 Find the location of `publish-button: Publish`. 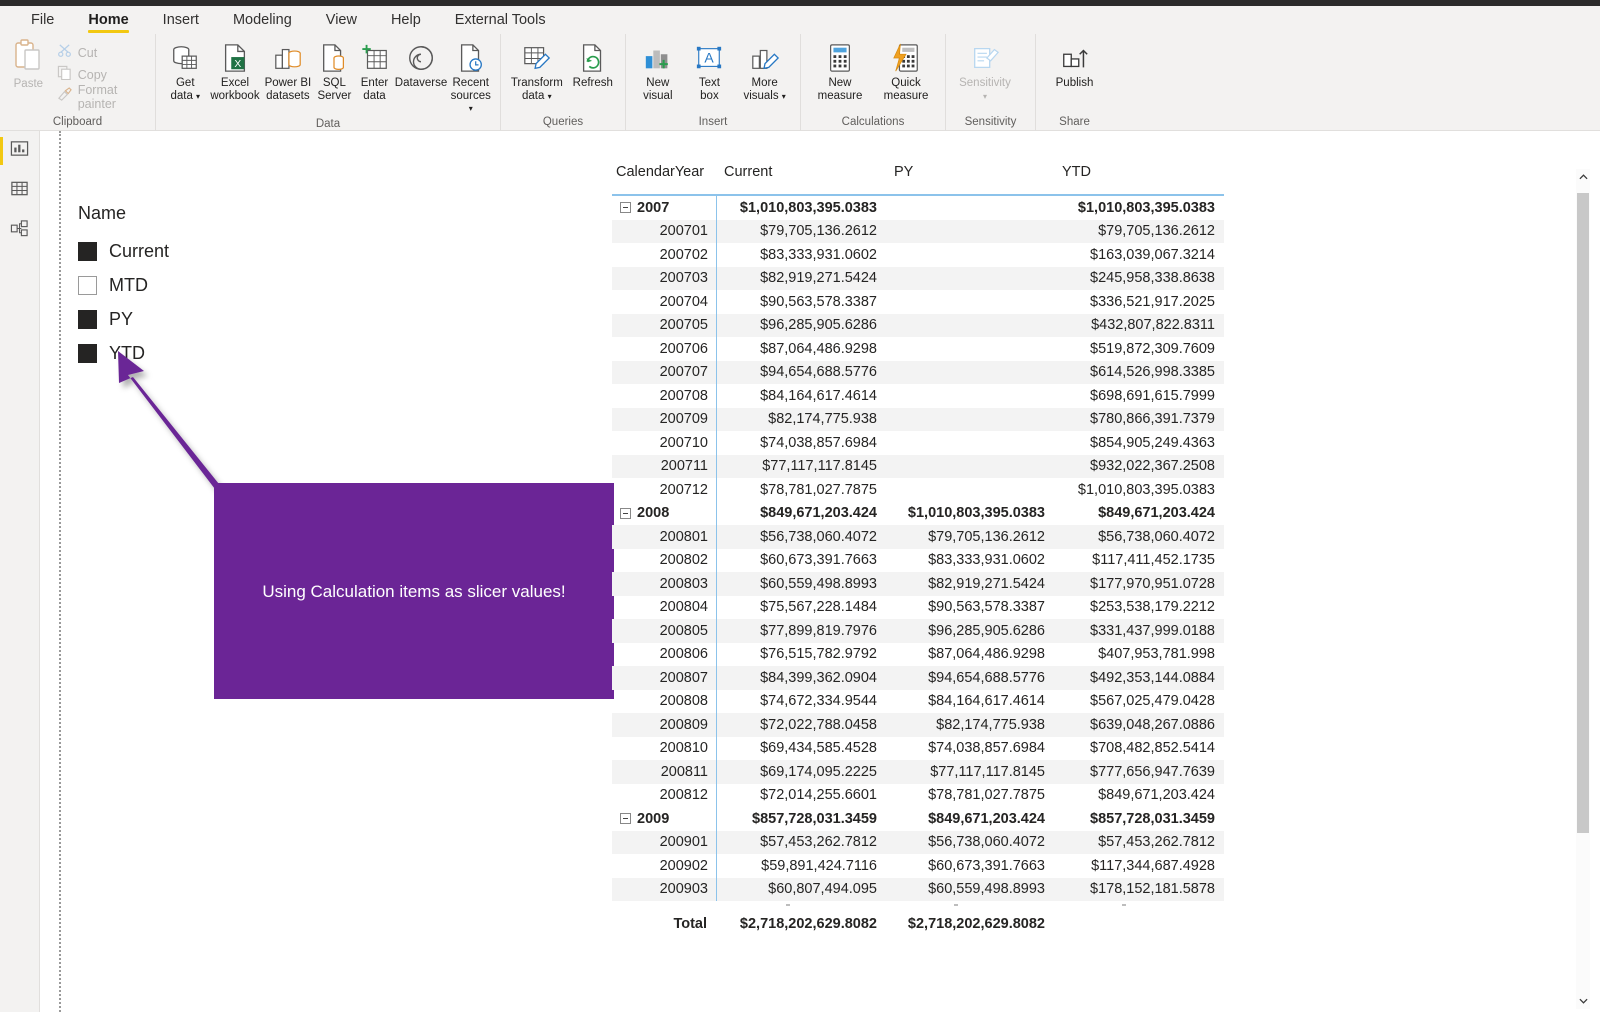

publish-button: Publish is located at coordinates (1074, 65).